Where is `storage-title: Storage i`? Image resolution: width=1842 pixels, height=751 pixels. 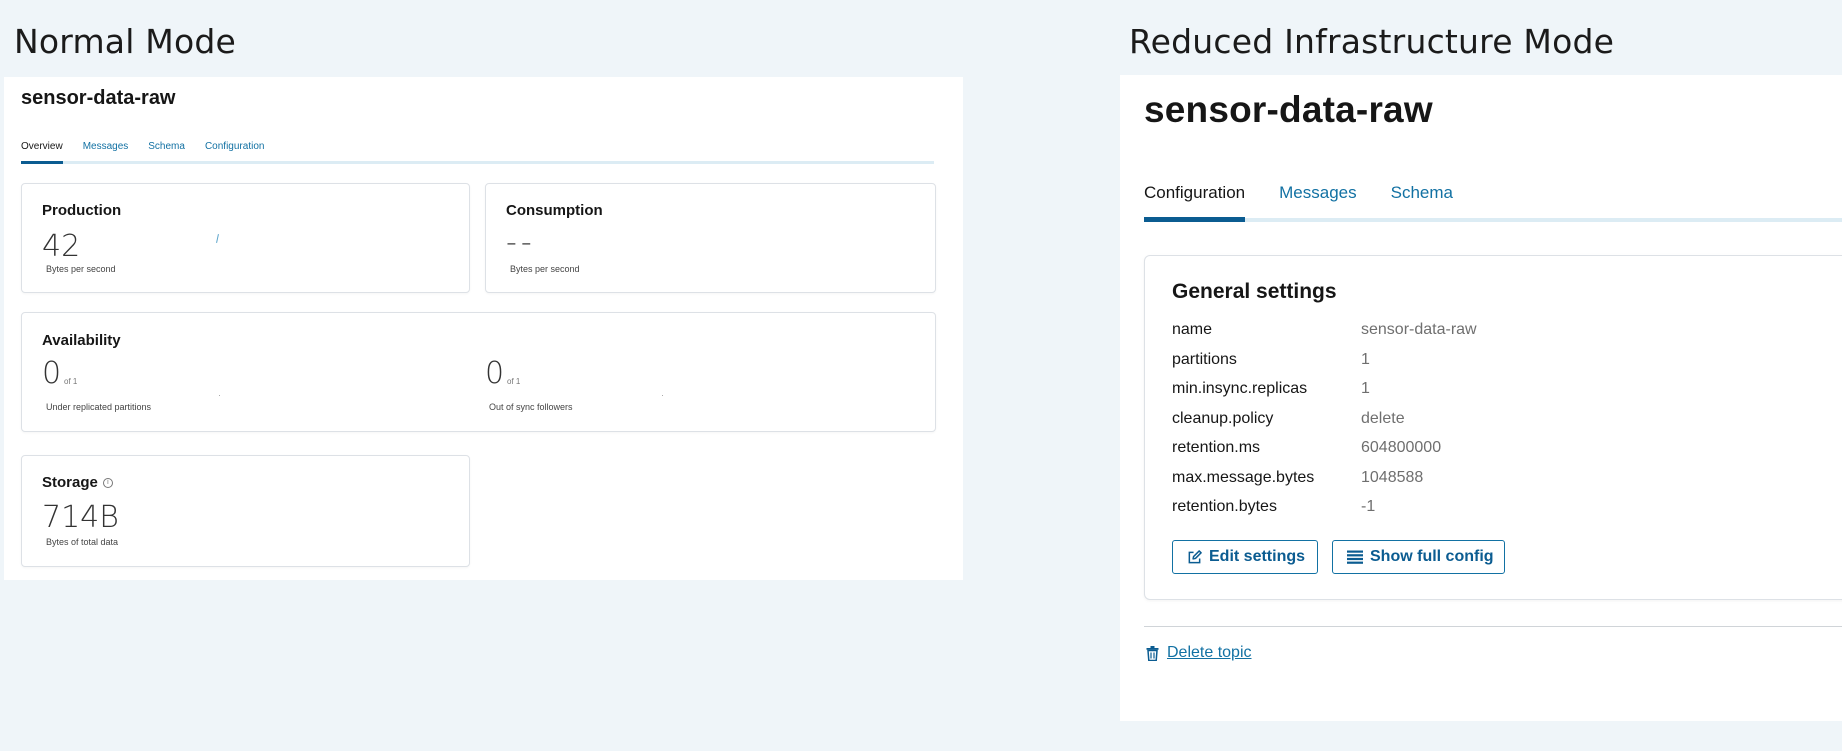
storage-title: Storage i is located at coordinates (77, 482).